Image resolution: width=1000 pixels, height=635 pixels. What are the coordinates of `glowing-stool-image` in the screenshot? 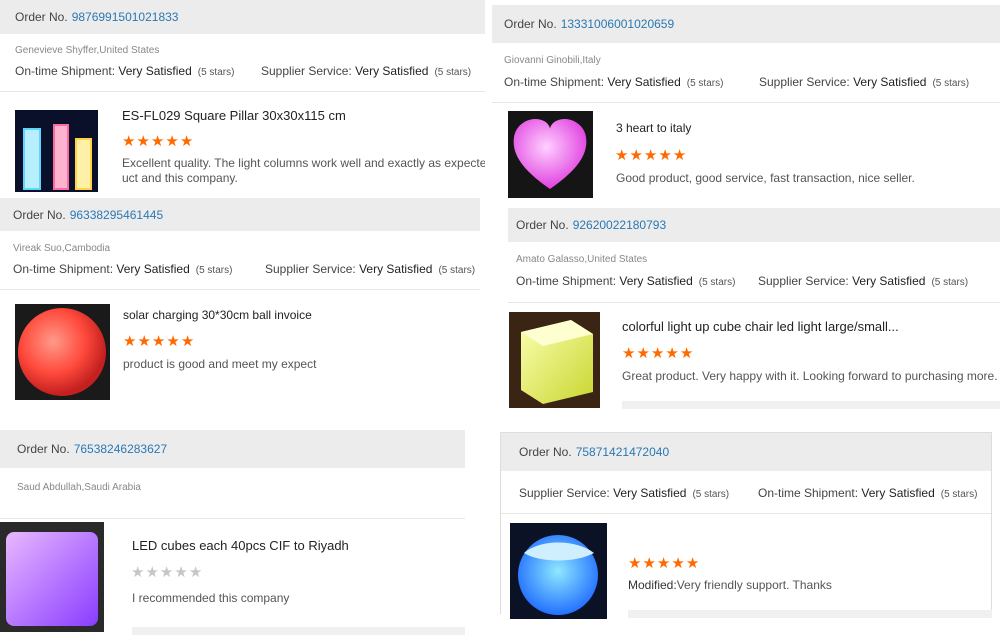 It's located at (558, 571).